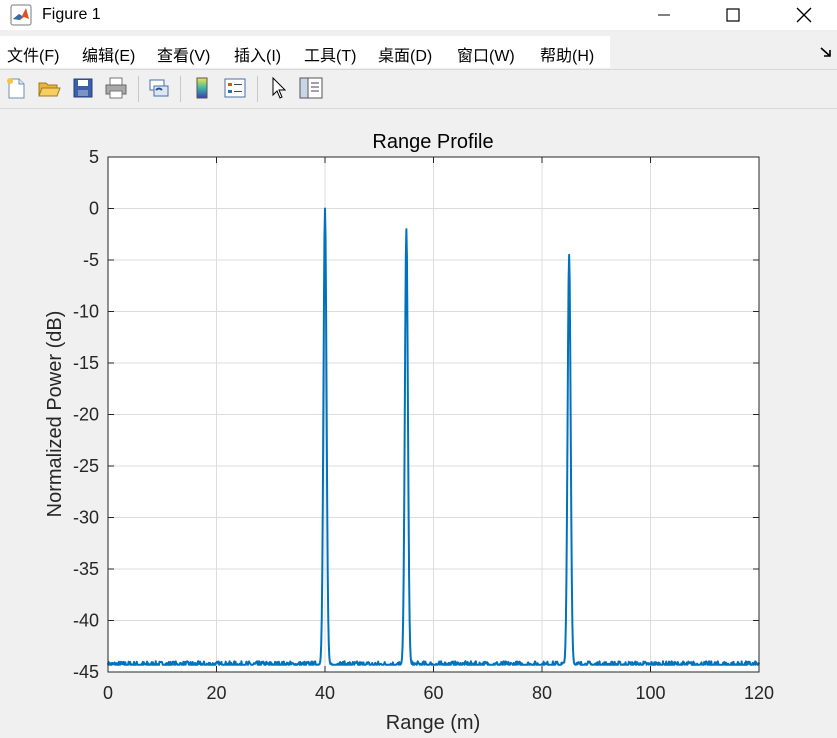 This screenshot has width=837, height=738. Describe the element at coordinates (216, 693) in the screenshot. I see `x-tick-label: 20` at that location.